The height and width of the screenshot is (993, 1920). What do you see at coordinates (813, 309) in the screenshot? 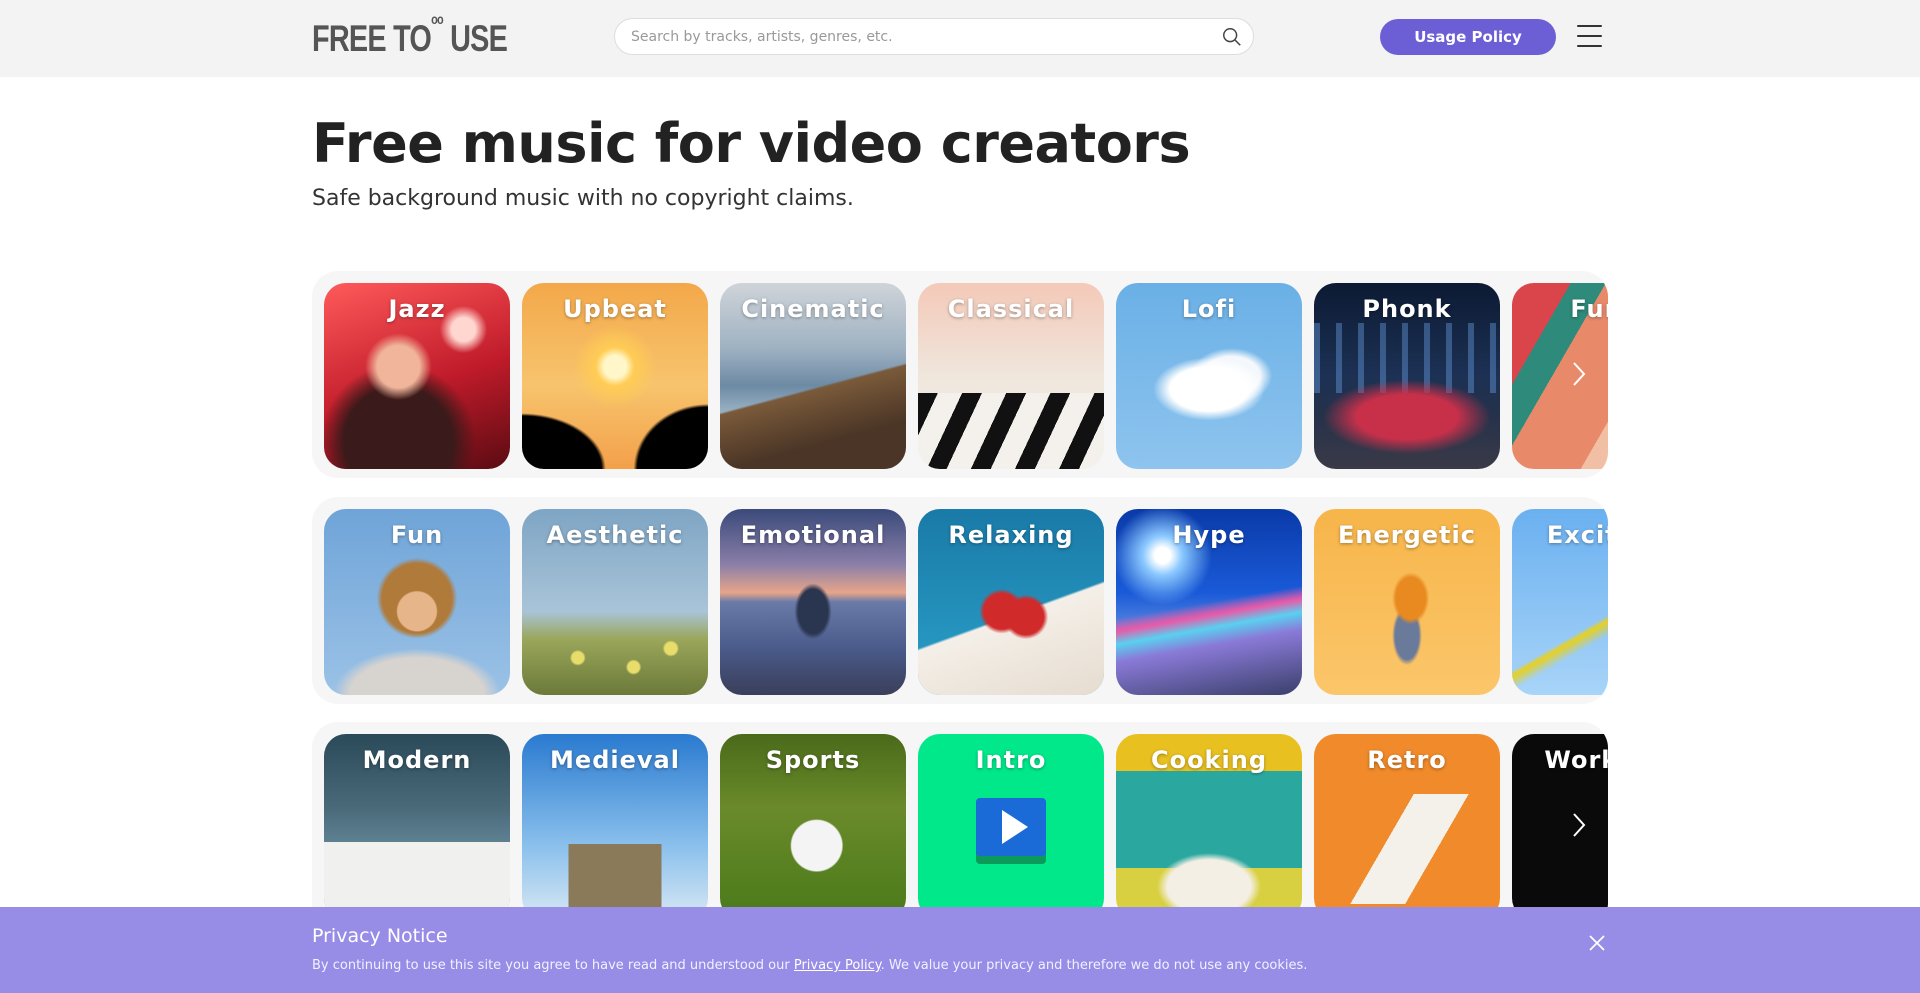
I see `tile-label: Cinematic` at bounding box center [813, 309].